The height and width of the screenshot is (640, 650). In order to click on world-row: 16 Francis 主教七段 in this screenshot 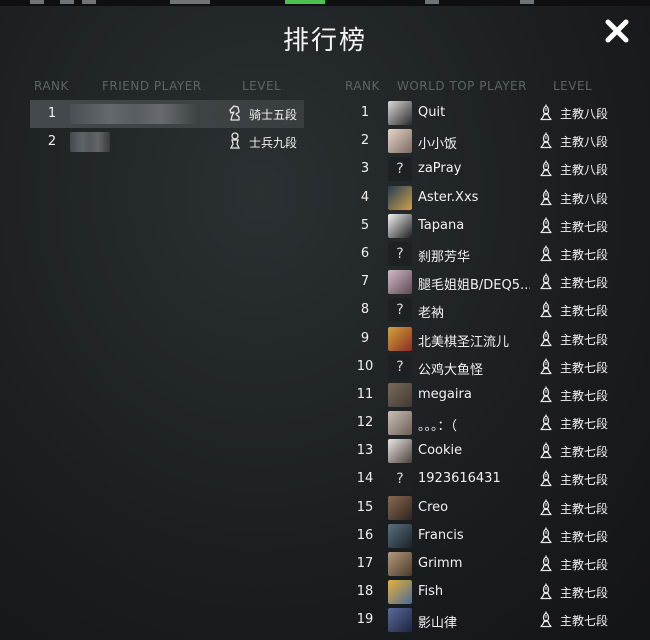, I will do `click(495, 536)`.